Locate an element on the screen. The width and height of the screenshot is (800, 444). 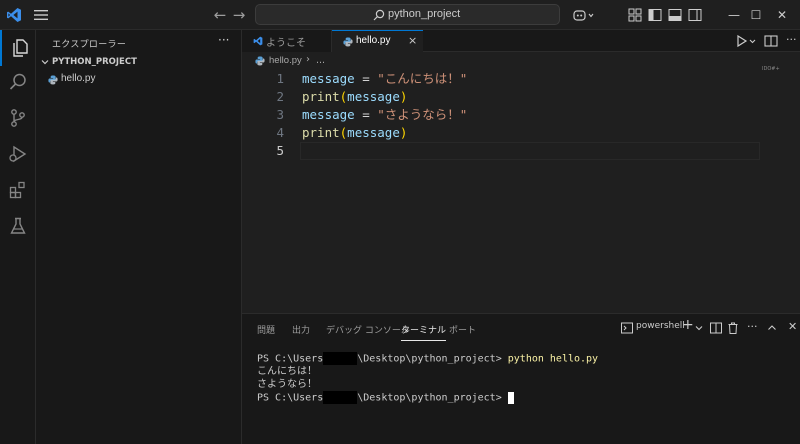
code-line: 2 print(message) is located at coordinates (502, 97).